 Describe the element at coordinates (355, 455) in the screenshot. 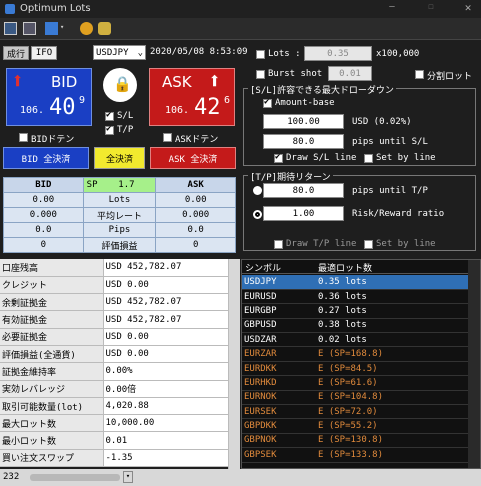

I see `lot-row: GBPSEK E (SP=133.8)` at that location.